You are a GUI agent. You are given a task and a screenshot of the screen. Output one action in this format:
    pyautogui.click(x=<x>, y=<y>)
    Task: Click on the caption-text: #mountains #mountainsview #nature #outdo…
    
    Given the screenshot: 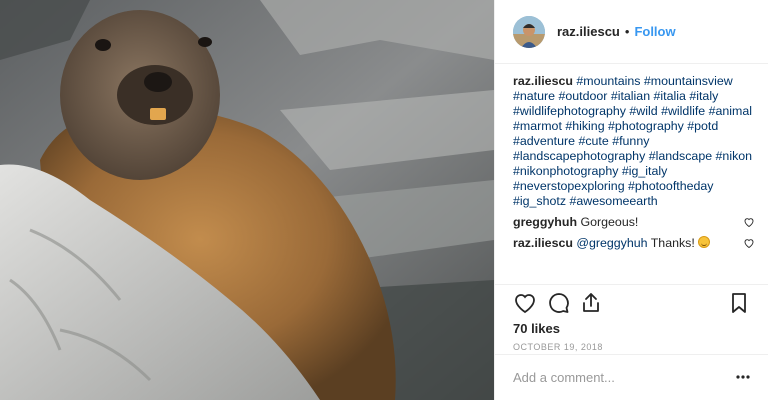 What is the action you would take?
    pyautogui.click(x=633, y=141)
    